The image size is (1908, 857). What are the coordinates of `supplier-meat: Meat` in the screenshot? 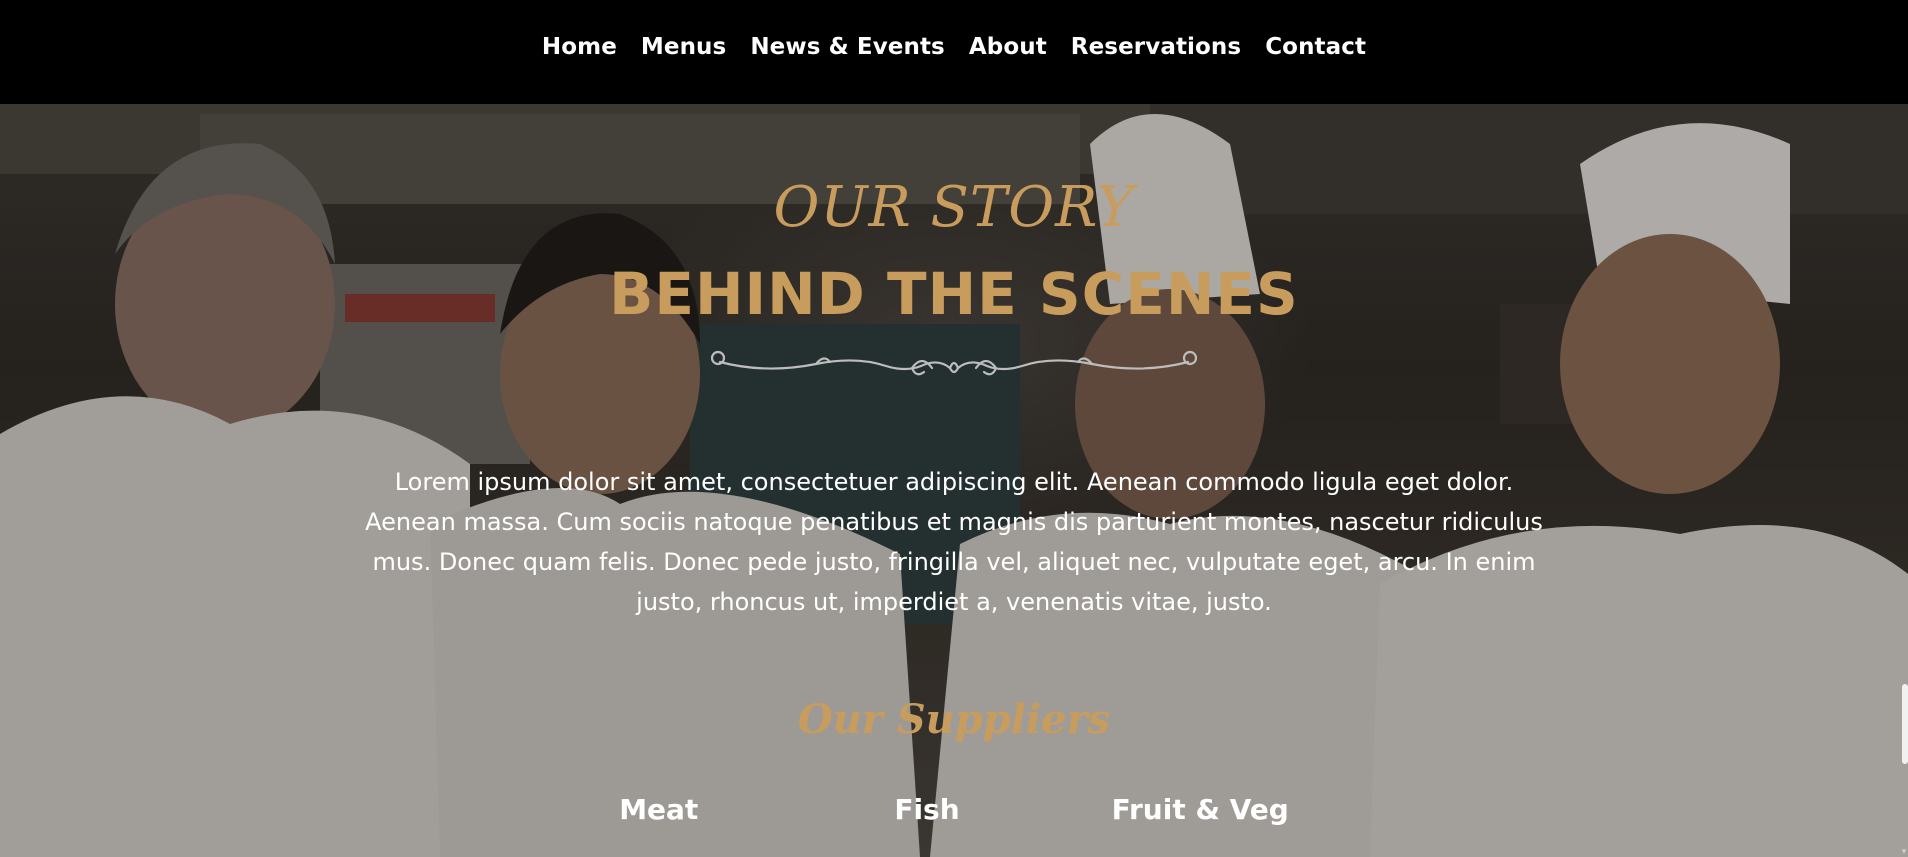 It's located at (659, 809).